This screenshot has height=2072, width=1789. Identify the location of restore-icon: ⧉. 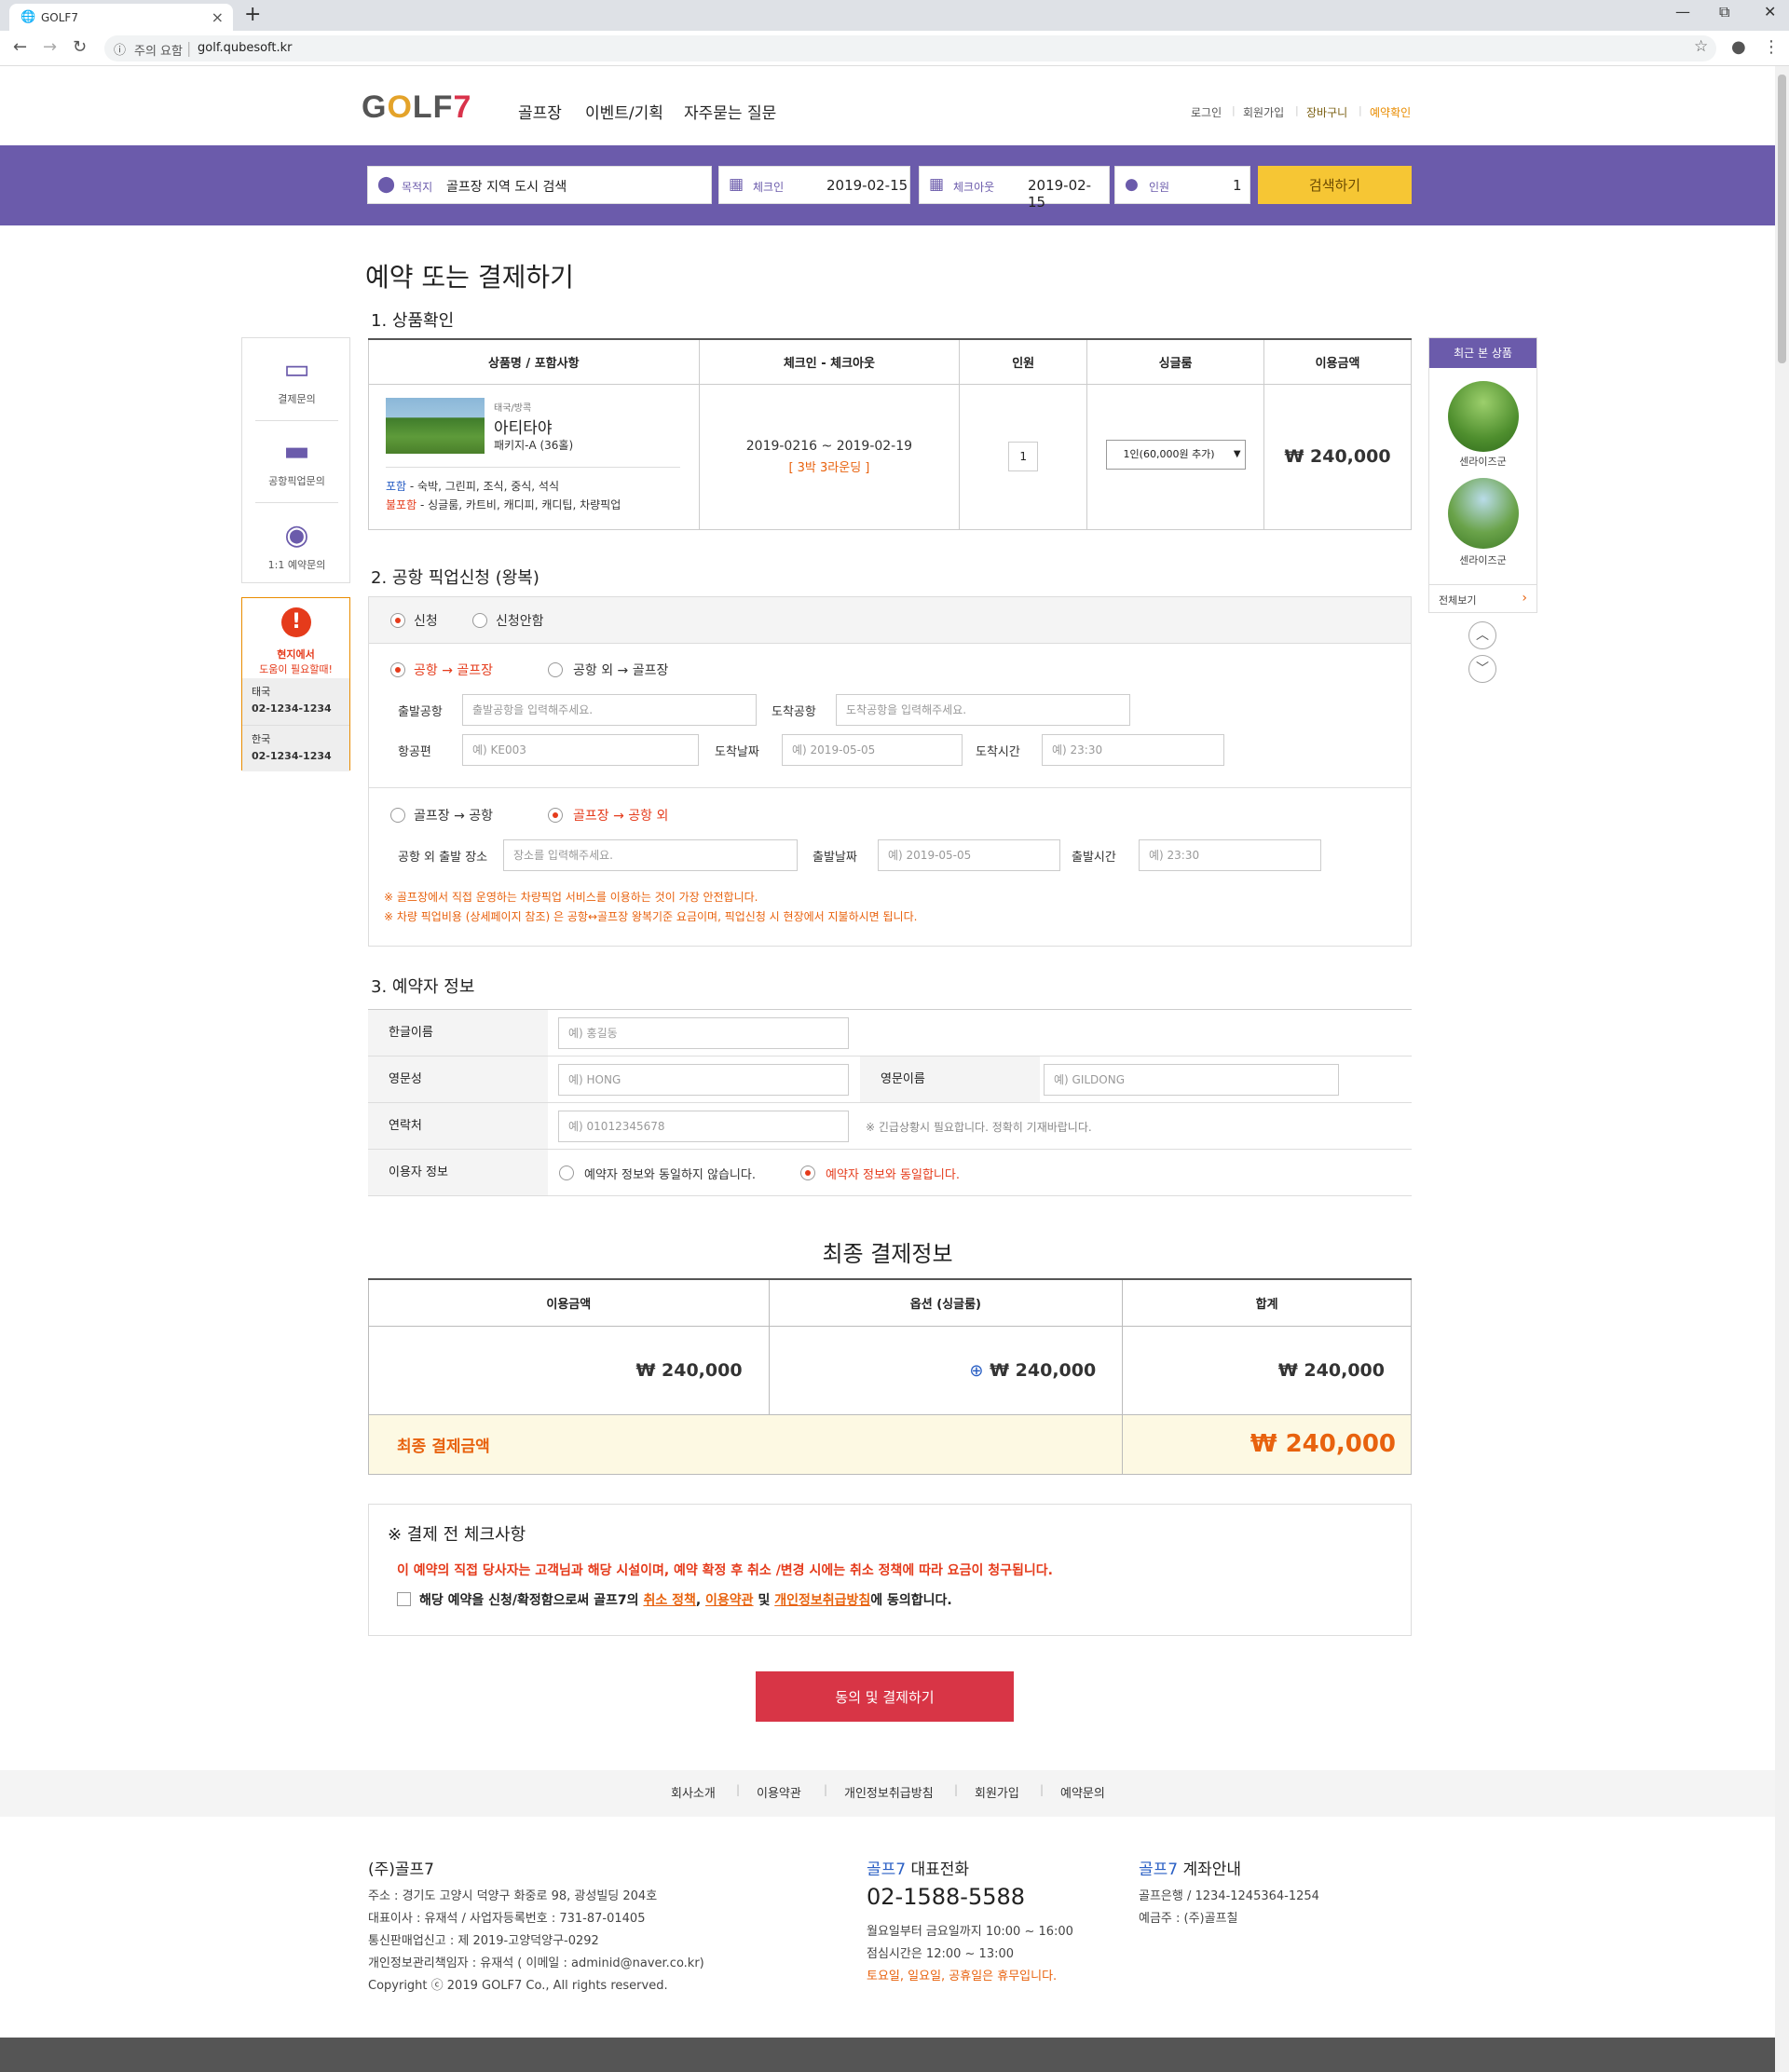
(1724, 12).